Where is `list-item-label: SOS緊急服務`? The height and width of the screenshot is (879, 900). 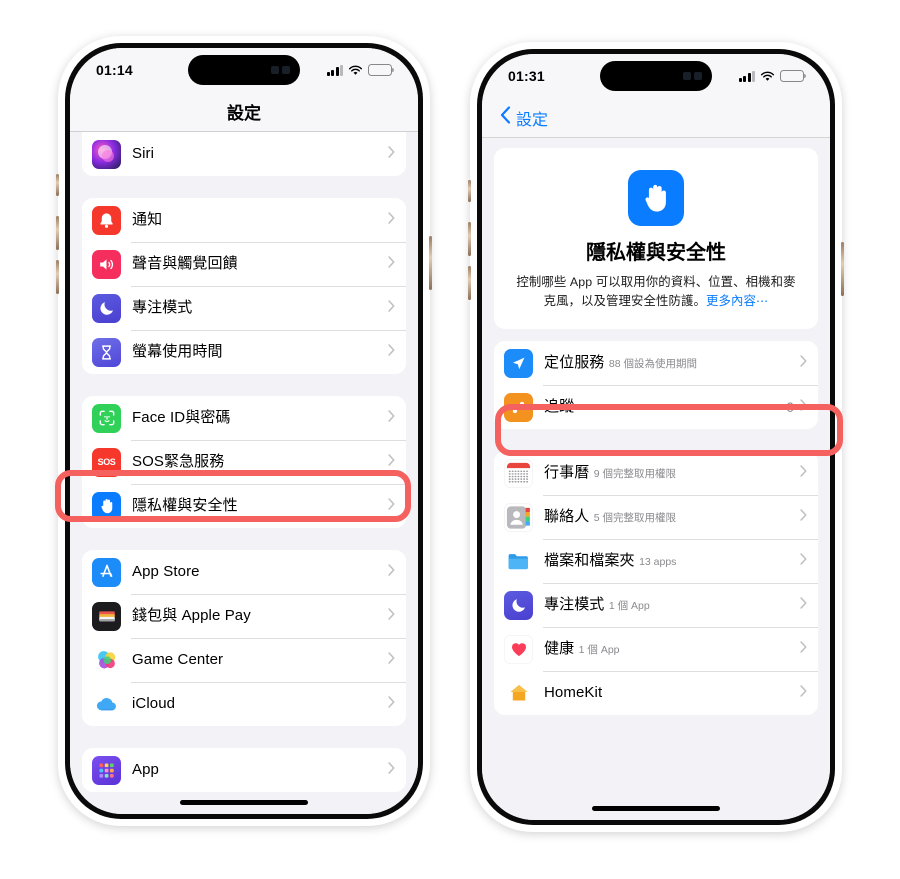 list-item-label: SOS緊急服務 is located at coordinates (178, 461).